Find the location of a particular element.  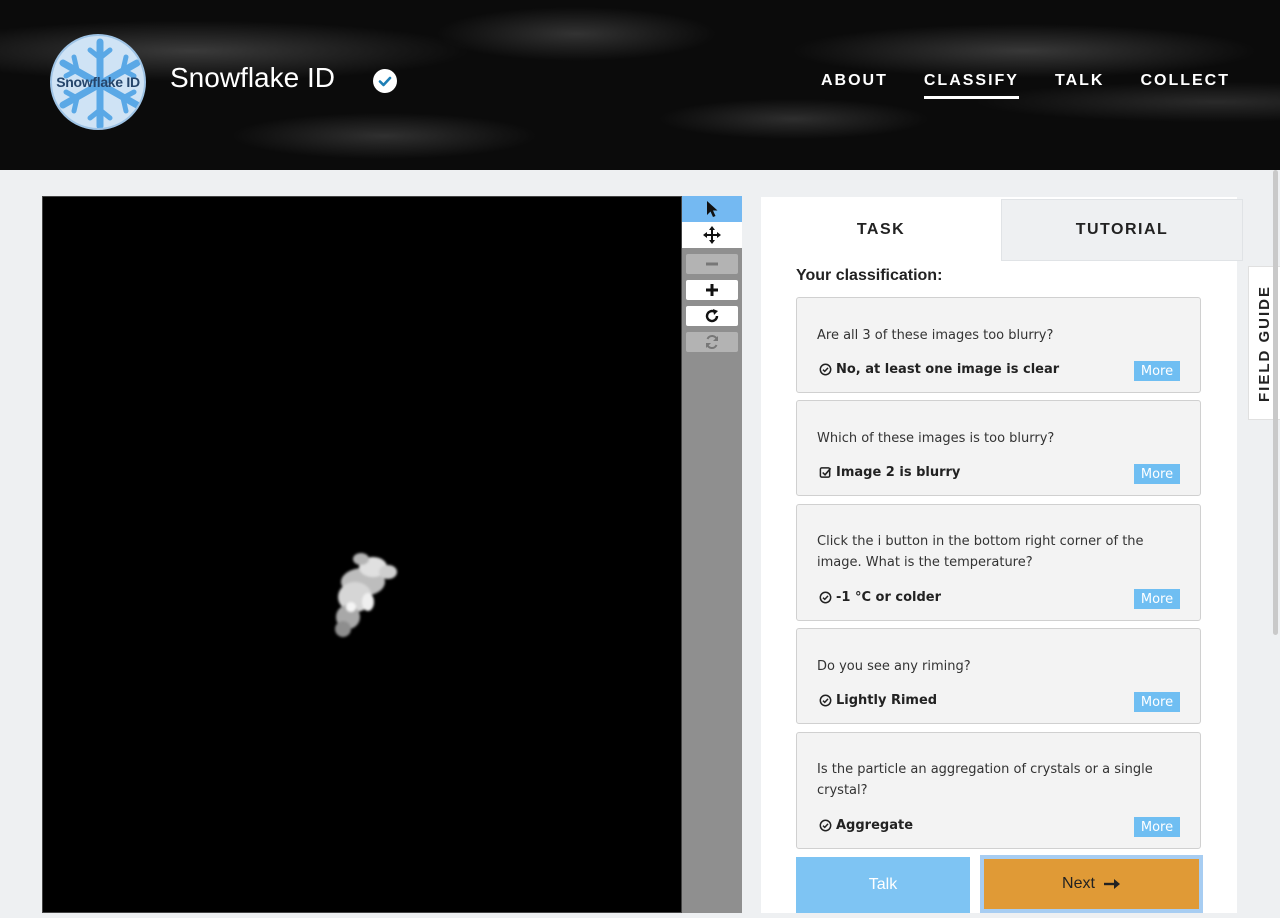

answer-text: Lightly Rimed is located at coordinates (887, 700).